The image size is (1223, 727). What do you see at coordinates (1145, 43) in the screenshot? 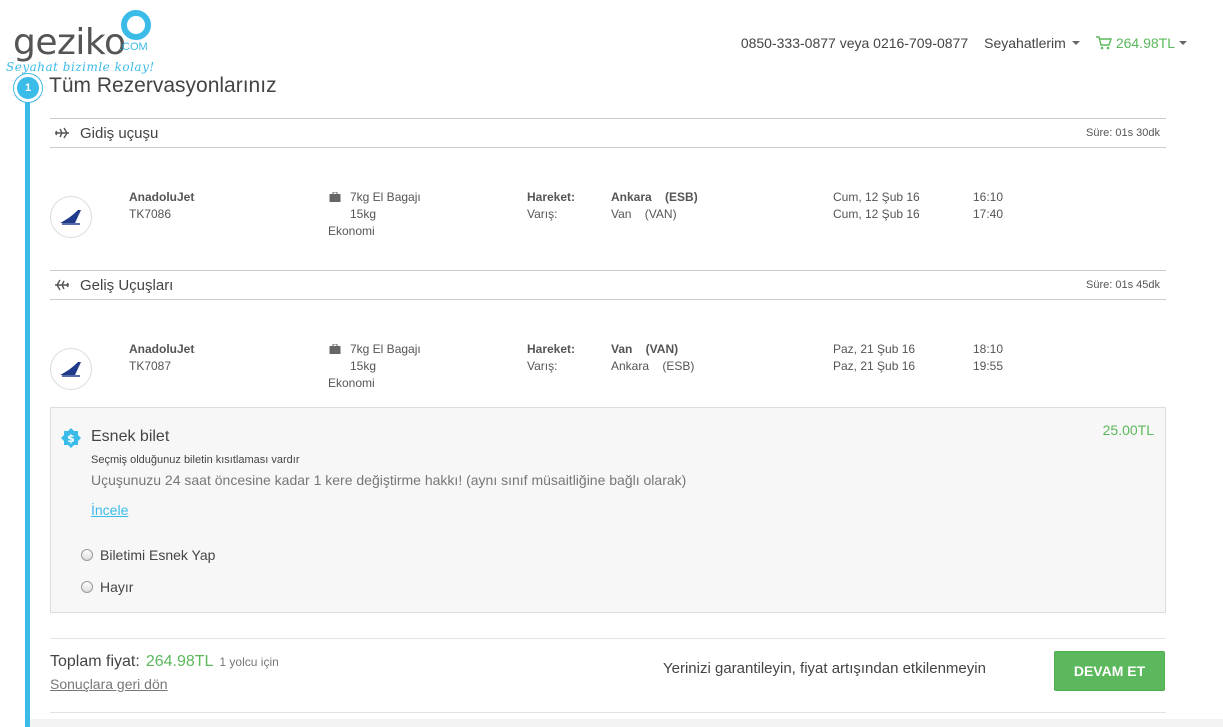
I see `cart-total: 264.98TL` at bounding box center [1145, 43].